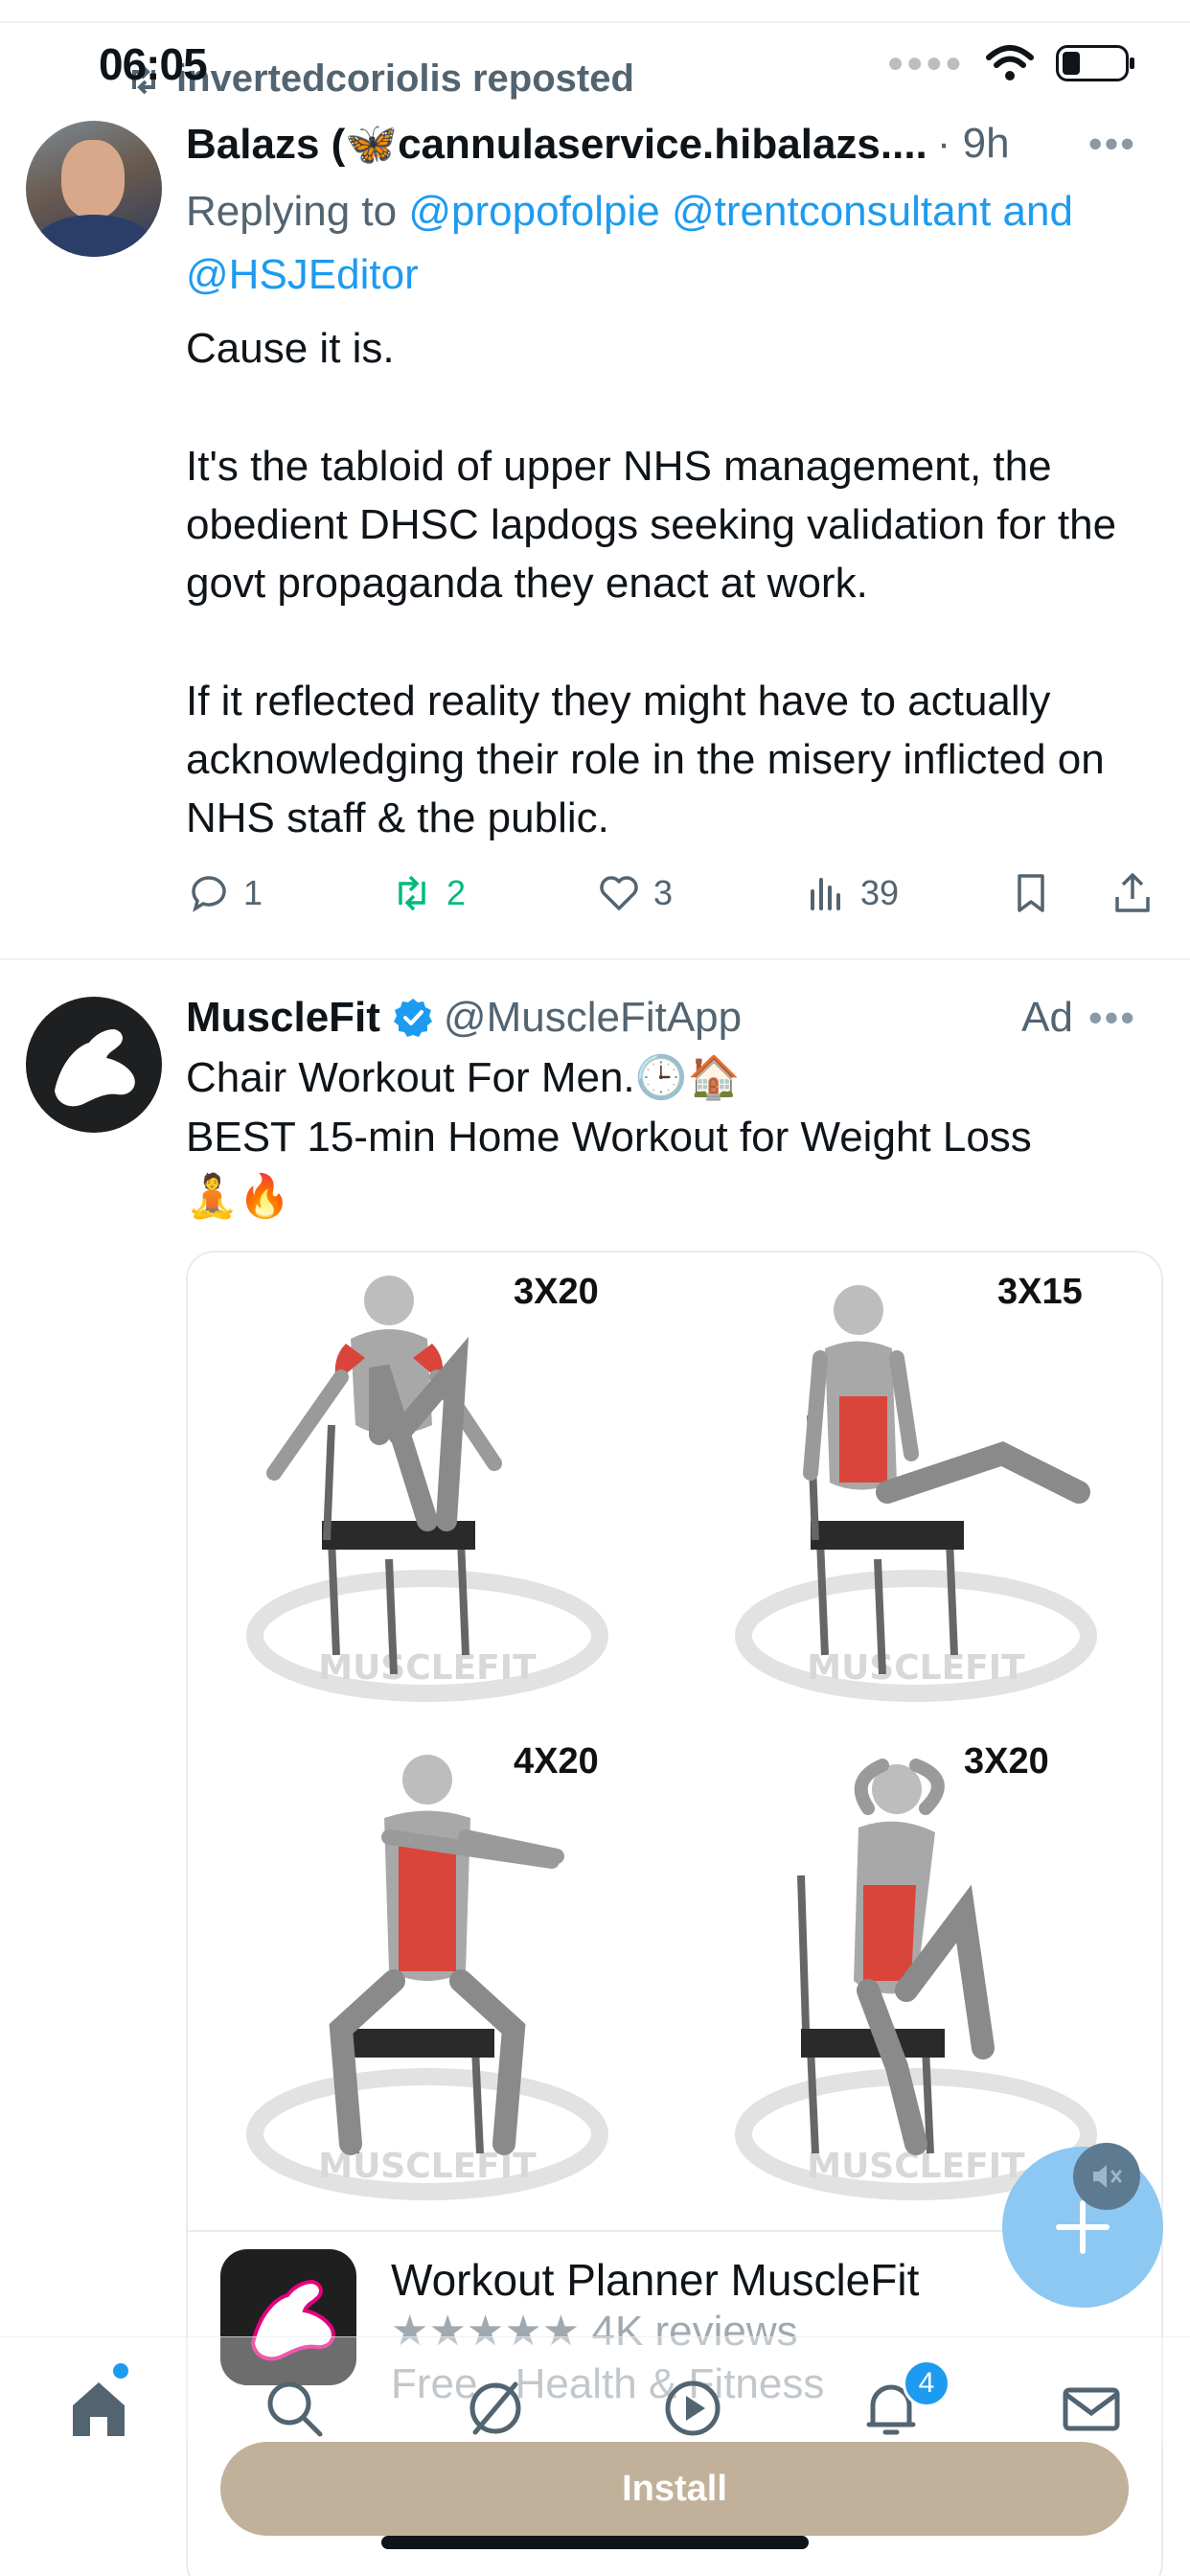 The image size is (1190, 2576). What do you see at coordinates (880, 892) in the screenshot?
I see `views-count: 39` at bounding box center [880, 892].